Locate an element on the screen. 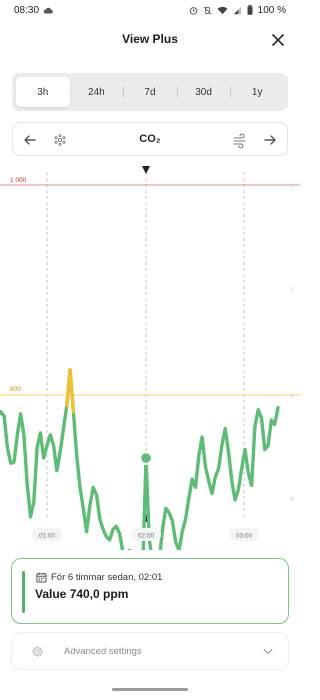 Image resolution: width=320 pixels, height=700 pixels. sensor-selector: CO₂ is located at coordinates (150, 139).